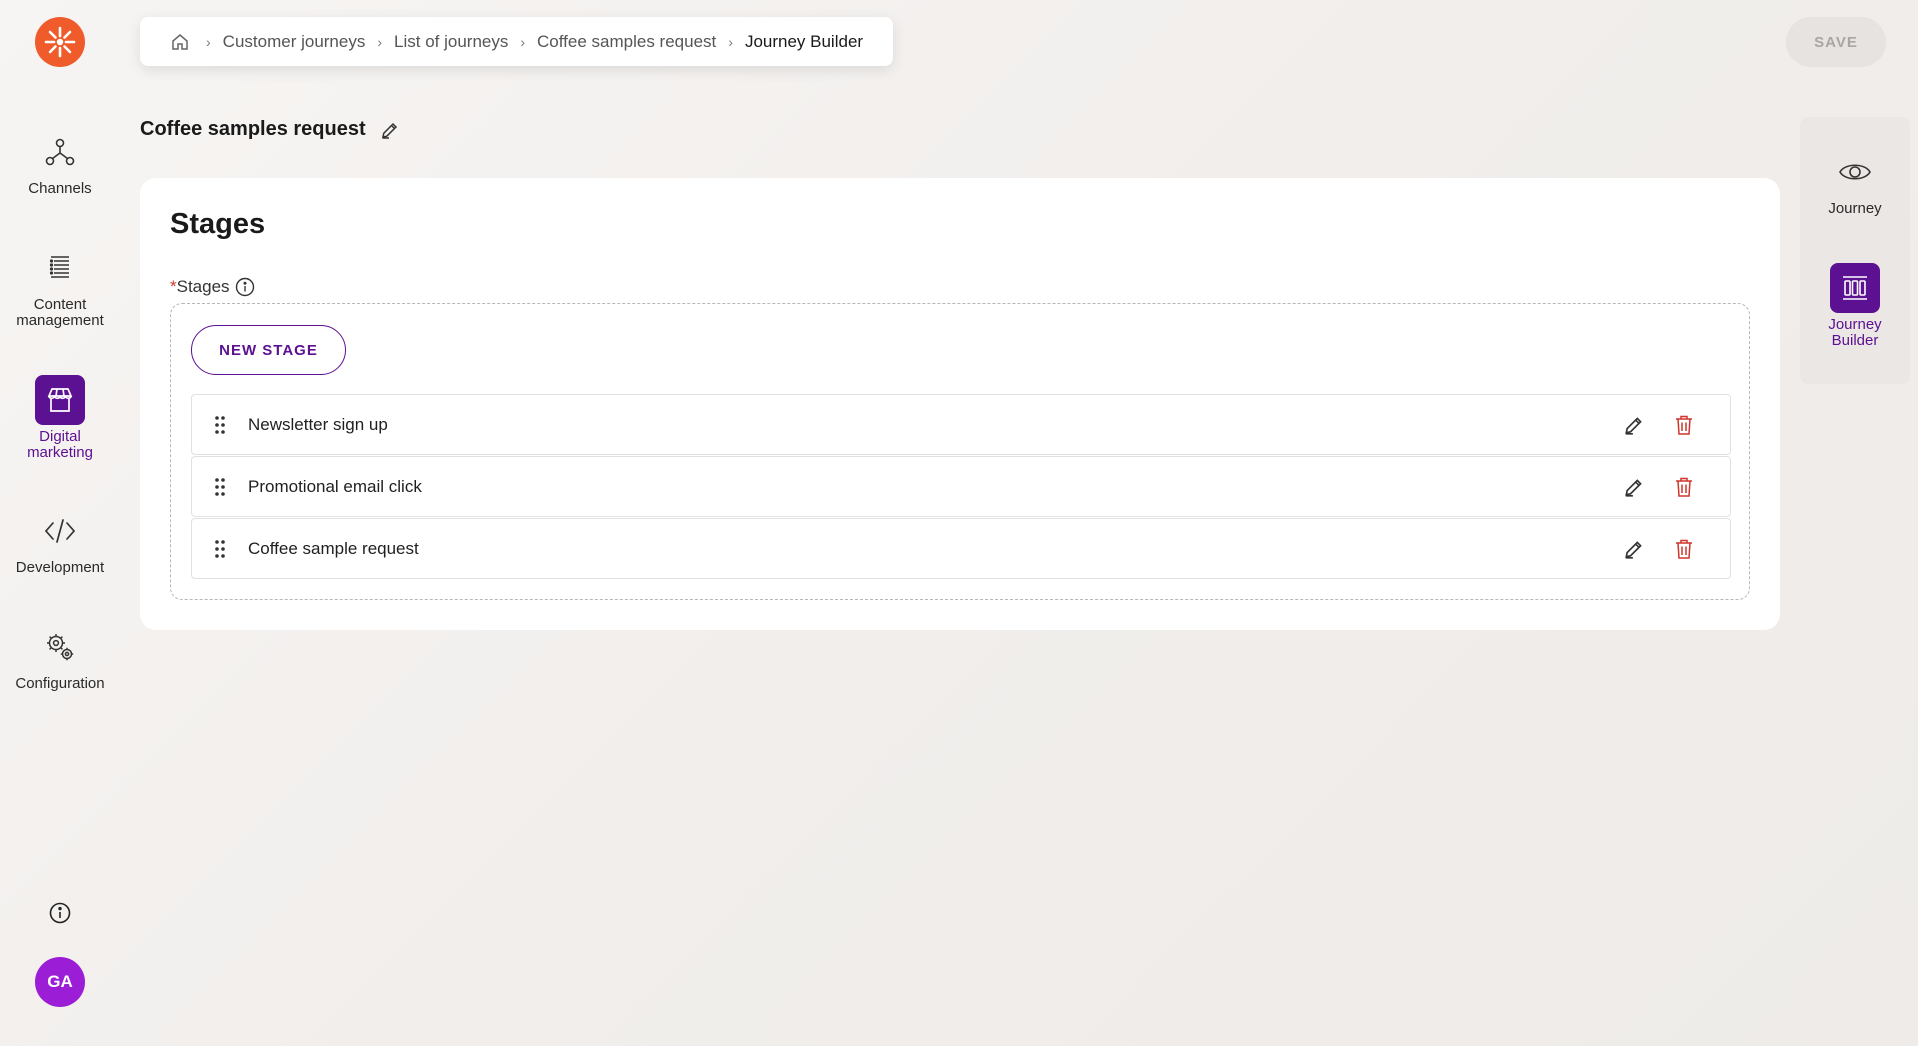 Image resolution: width=1918 pixels, height=1046 pixels. I want to click on stage-row: Promotional email click, so click(961, 486).